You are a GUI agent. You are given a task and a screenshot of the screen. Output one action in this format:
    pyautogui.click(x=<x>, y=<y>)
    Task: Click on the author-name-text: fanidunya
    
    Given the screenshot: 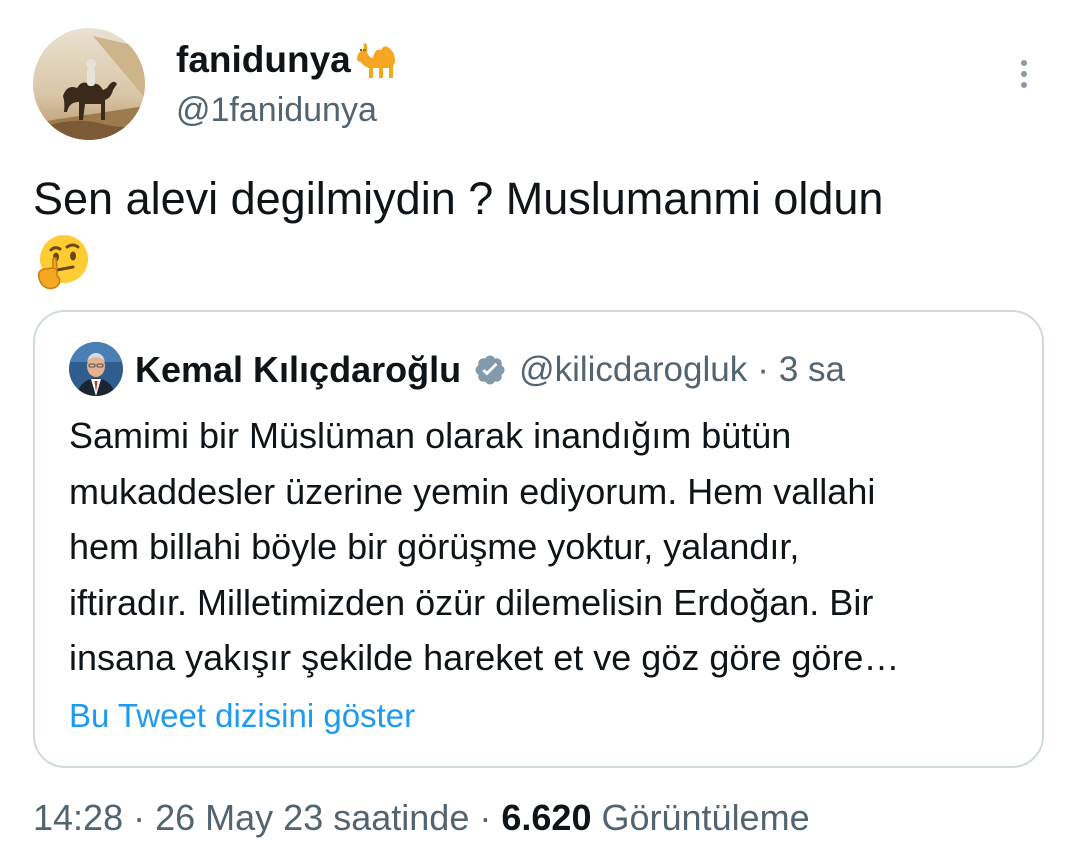 What is the action you would take?
    pyautogui.click(x=263, y=59)
    